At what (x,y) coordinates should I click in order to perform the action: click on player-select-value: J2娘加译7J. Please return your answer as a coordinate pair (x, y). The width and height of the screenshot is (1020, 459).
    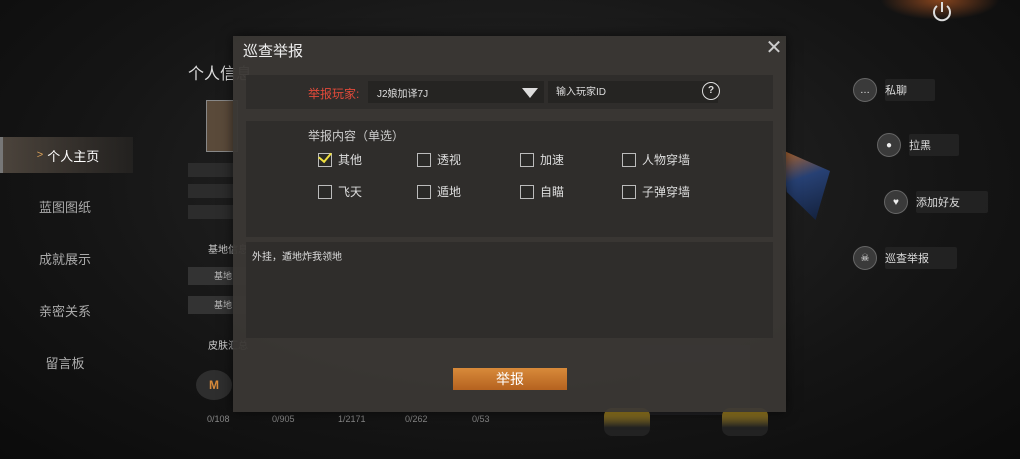
    Looking at the image, I should click on (403, 94).